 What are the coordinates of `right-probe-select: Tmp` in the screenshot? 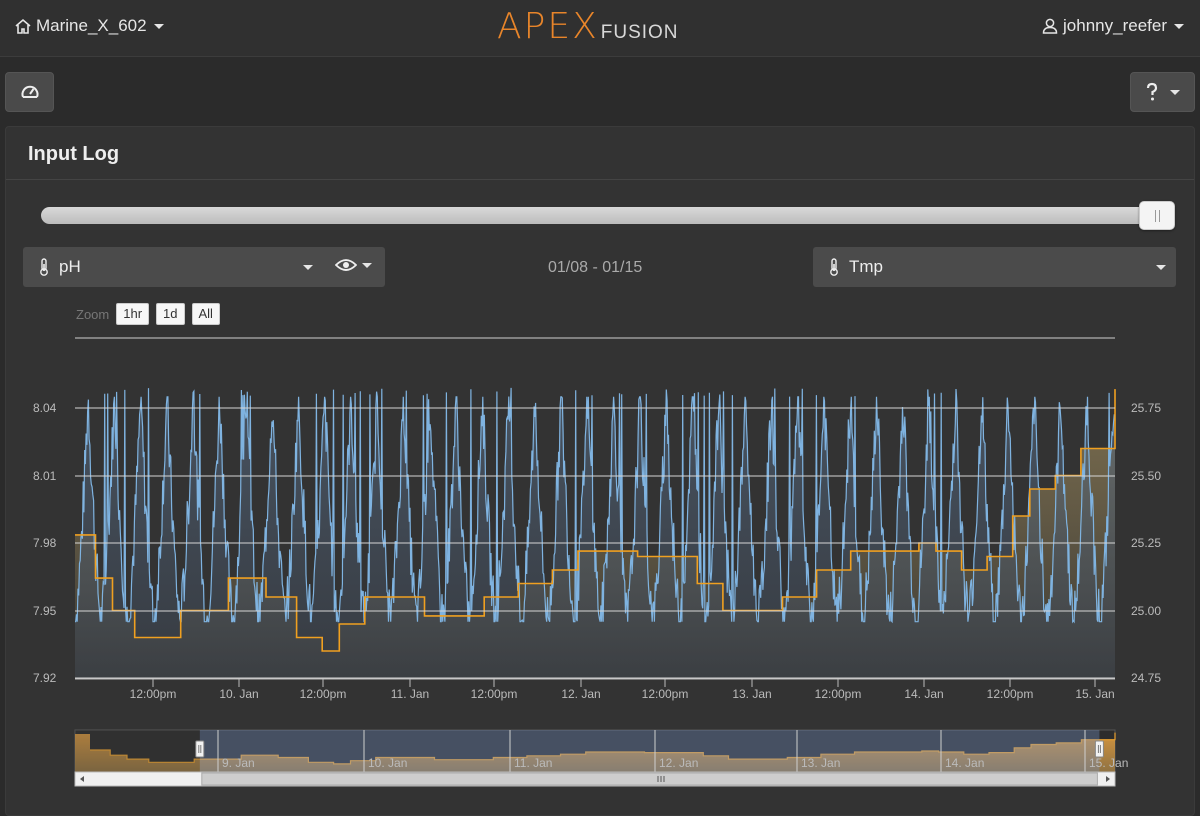 It's located at (994, 267).